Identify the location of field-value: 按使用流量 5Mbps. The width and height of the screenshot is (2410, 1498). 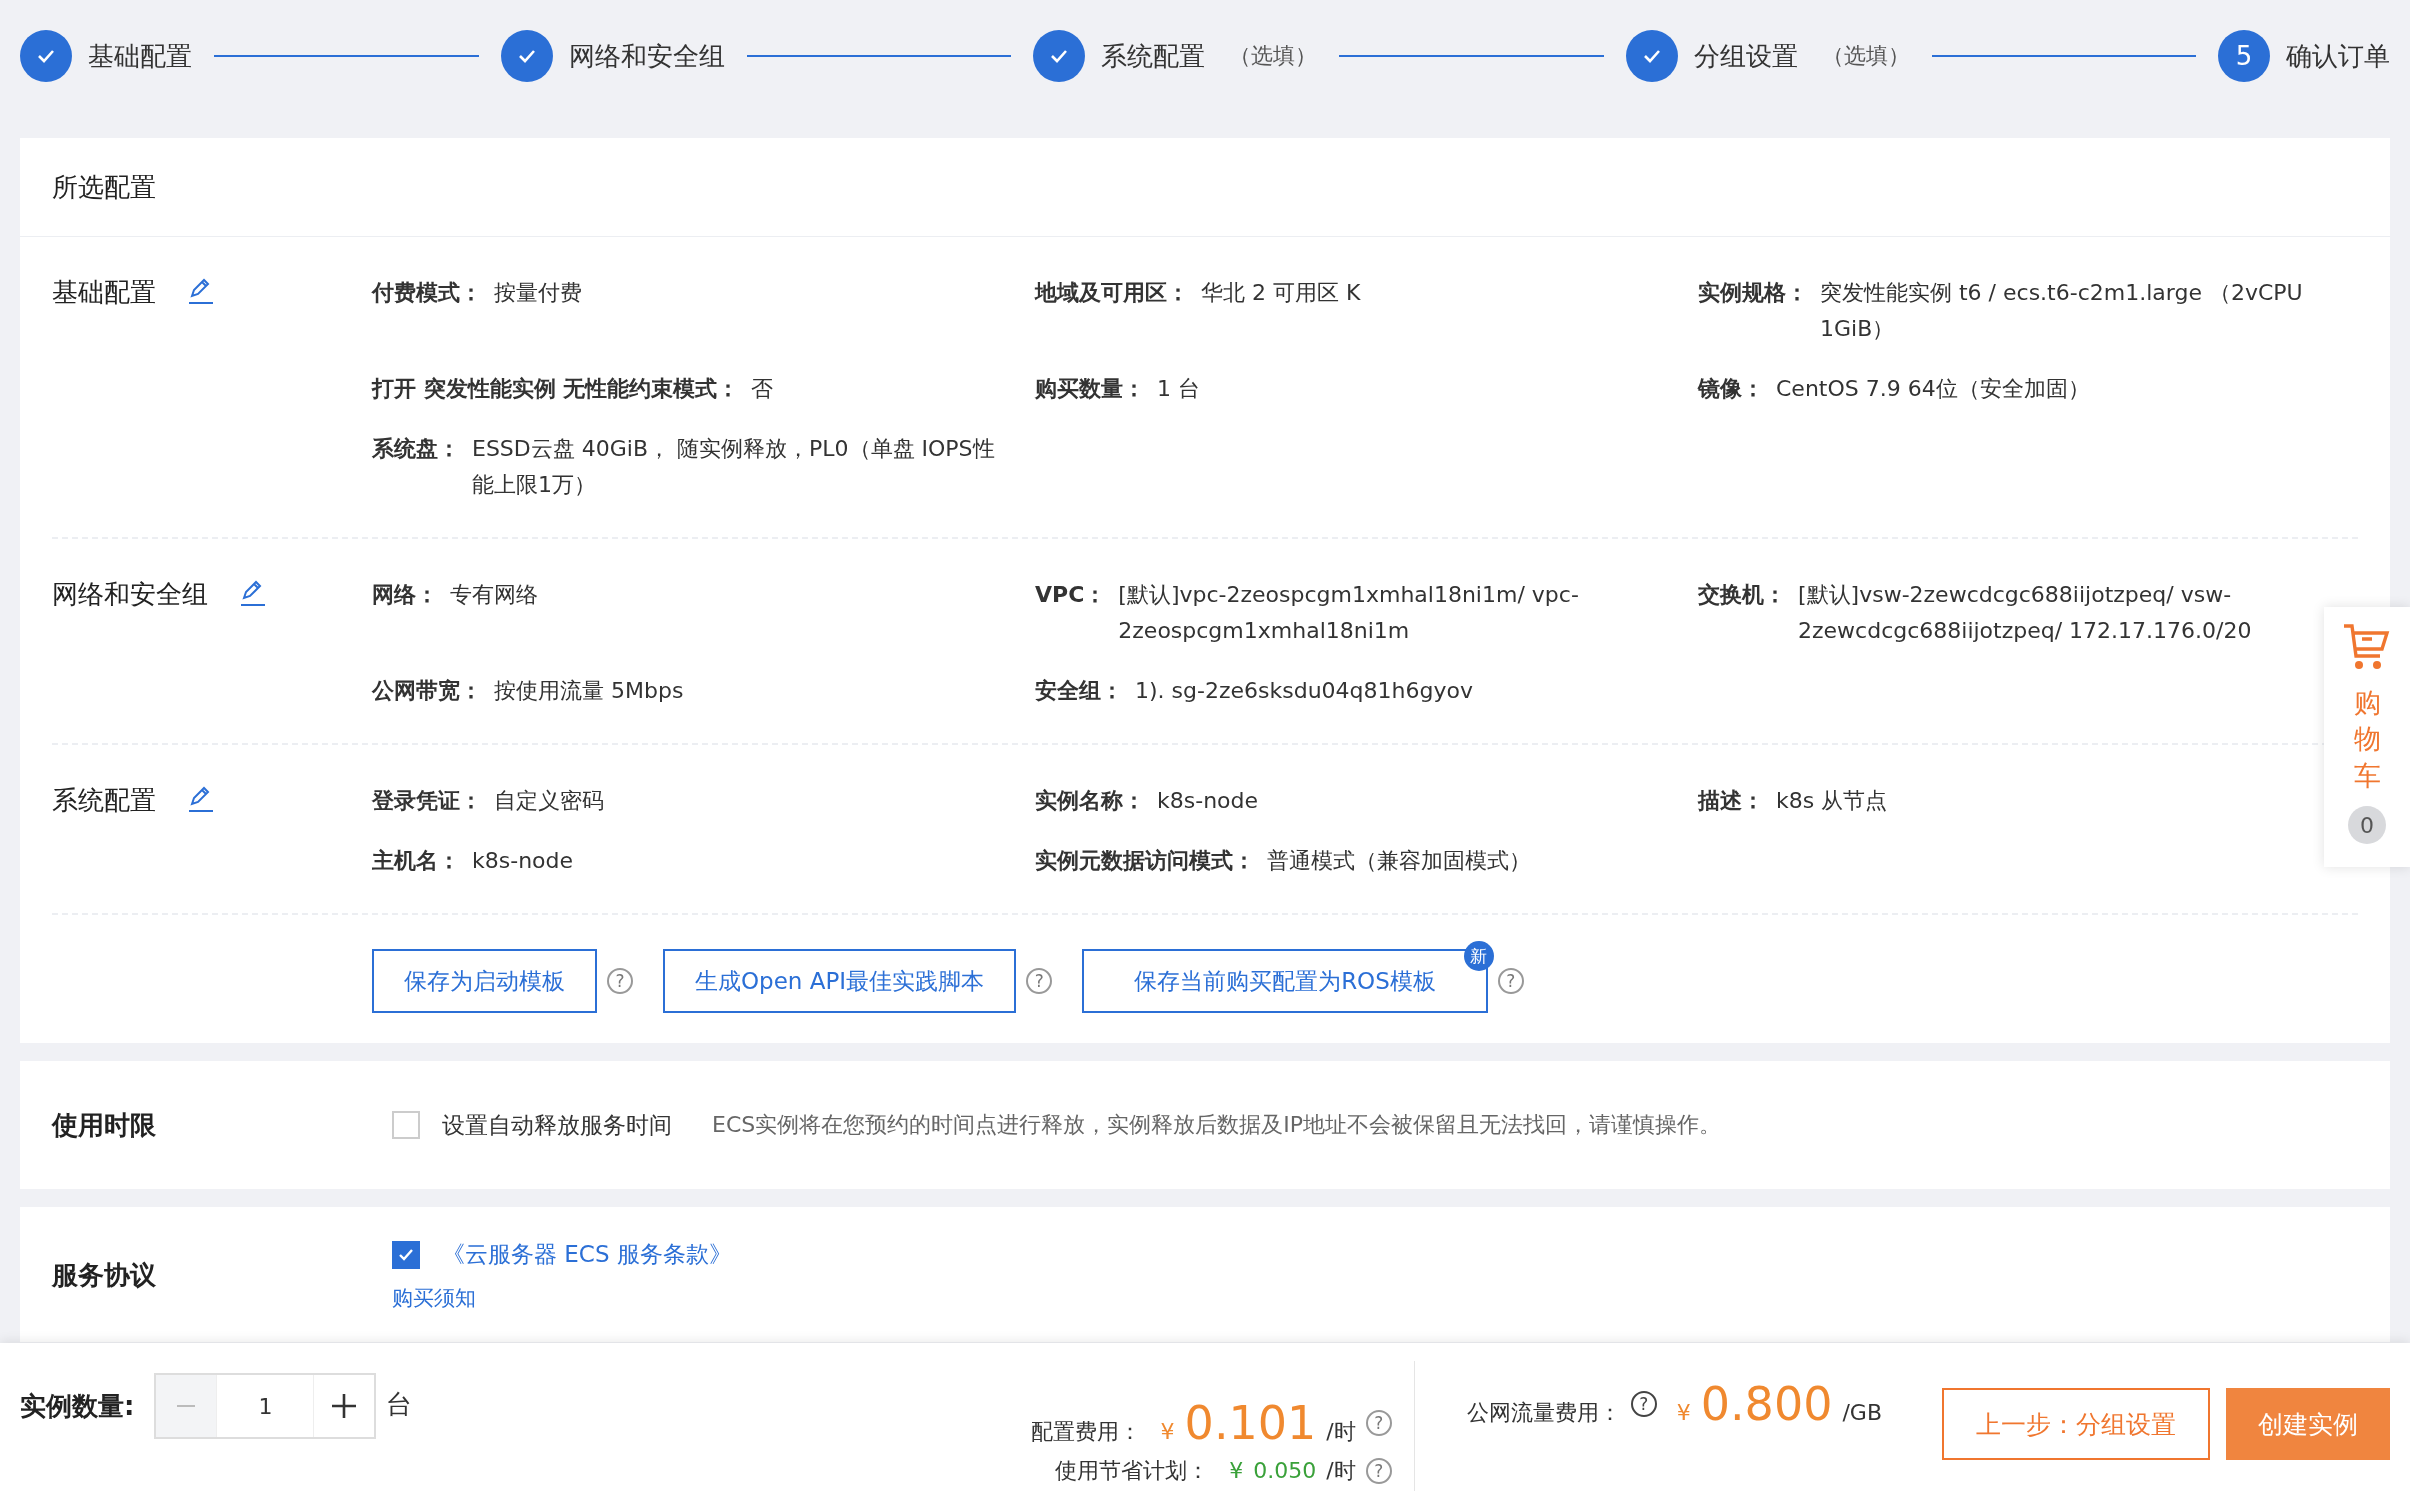
(589, 691).